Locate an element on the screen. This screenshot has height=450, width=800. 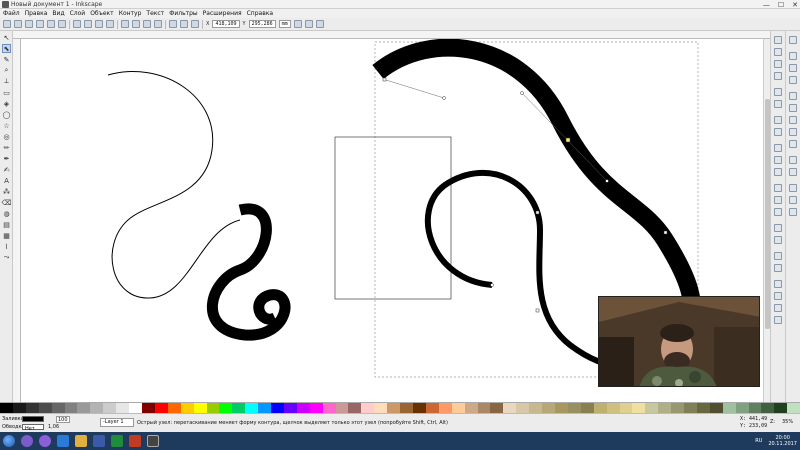
spiral-tool-icon: ◎ is located at coordinates (6, 136).